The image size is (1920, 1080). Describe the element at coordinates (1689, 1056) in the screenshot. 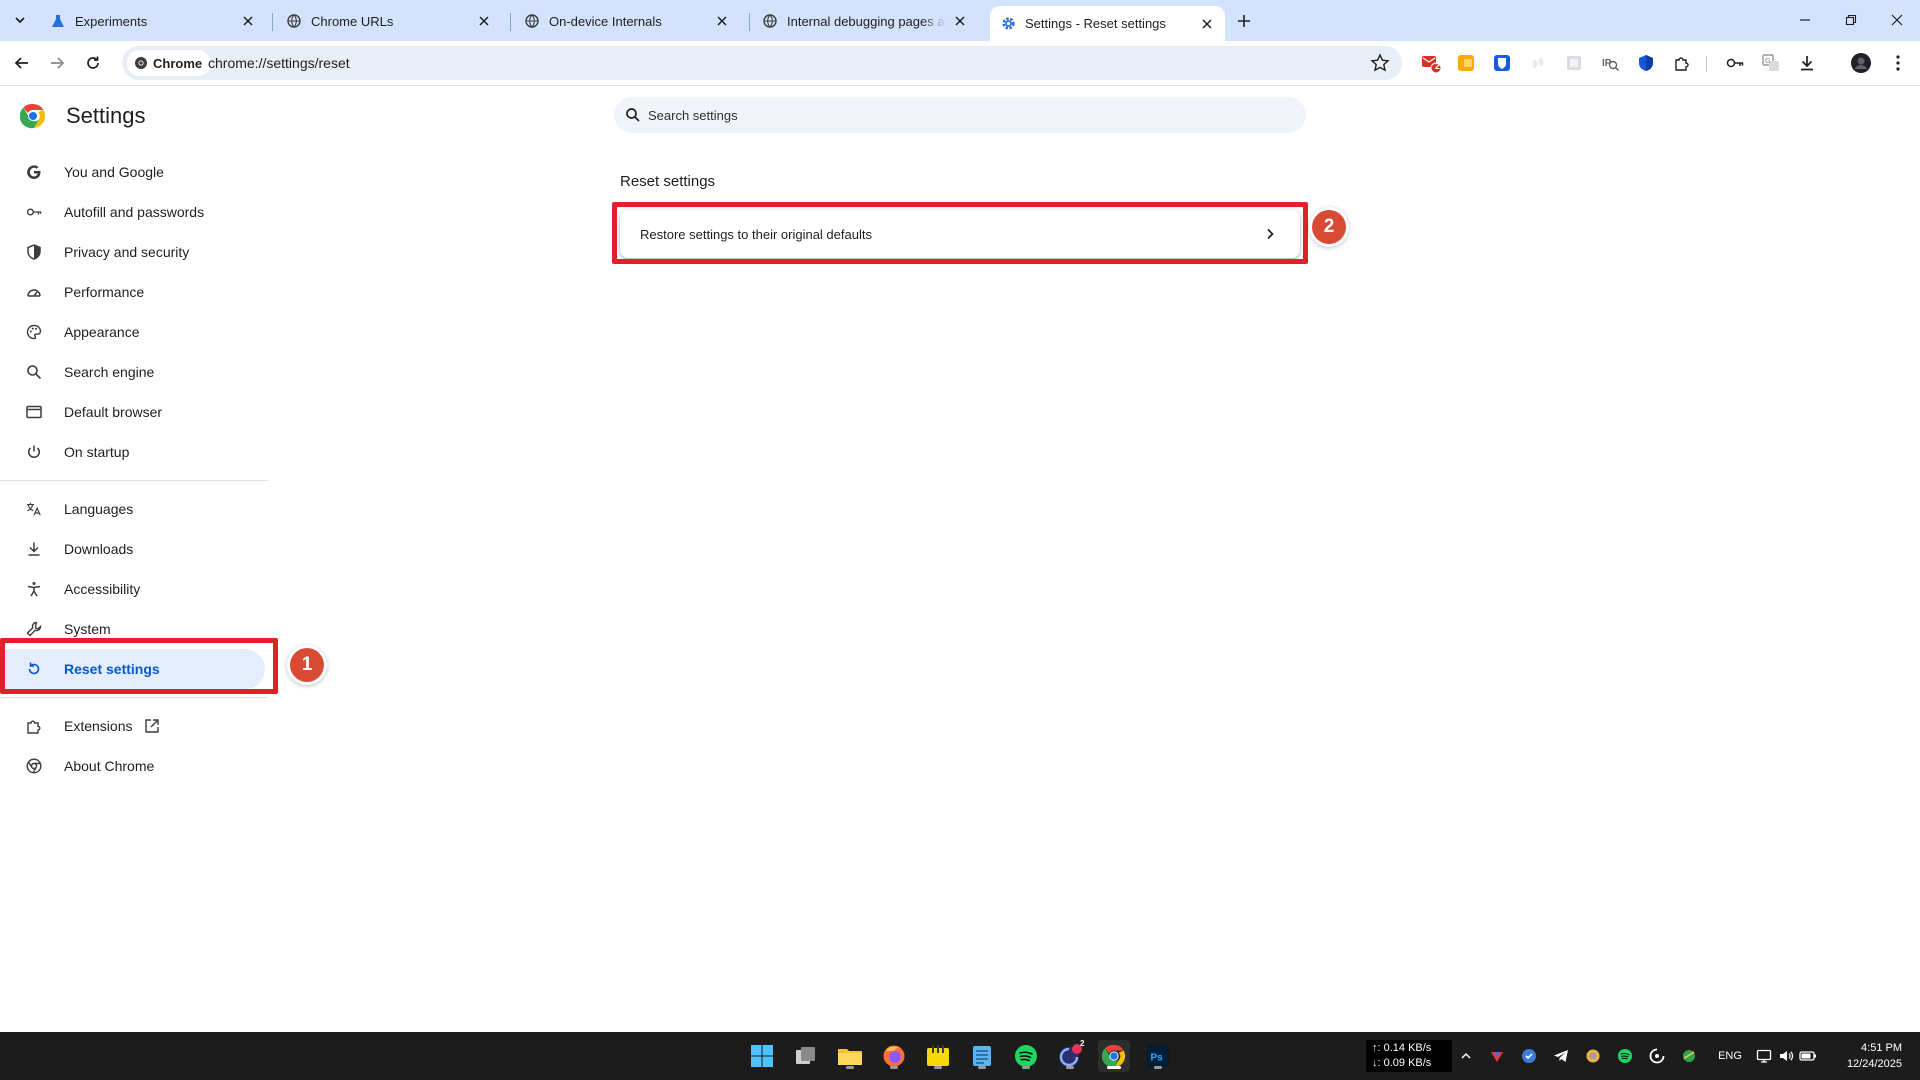

I see `tray-network-globe-icon` at that location.